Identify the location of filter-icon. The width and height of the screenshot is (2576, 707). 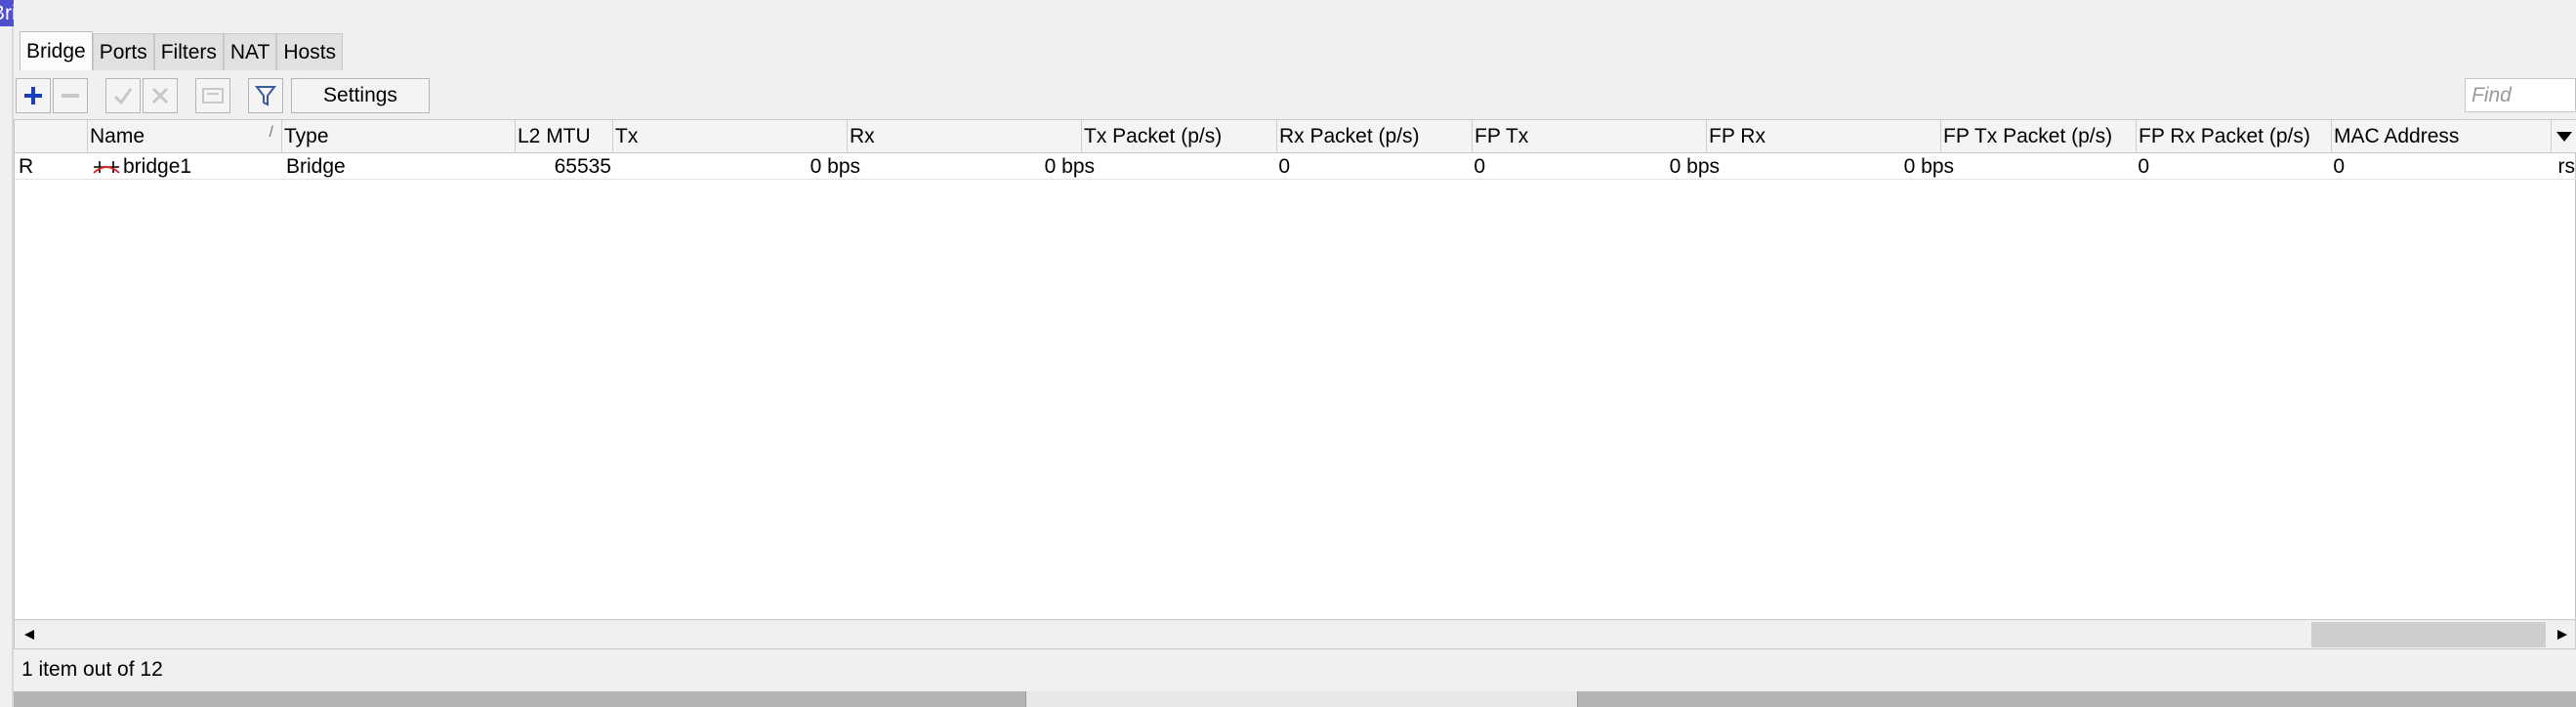
(265, 96).